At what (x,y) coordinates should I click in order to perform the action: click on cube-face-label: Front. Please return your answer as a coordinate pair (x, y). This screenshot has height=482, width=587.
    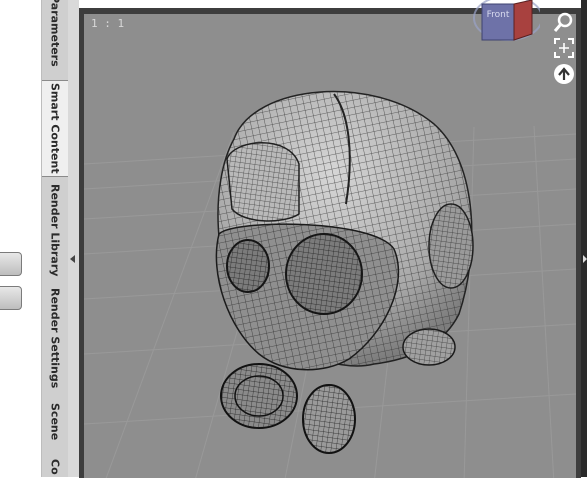
    Looking at the image, I should click on (498, 15).